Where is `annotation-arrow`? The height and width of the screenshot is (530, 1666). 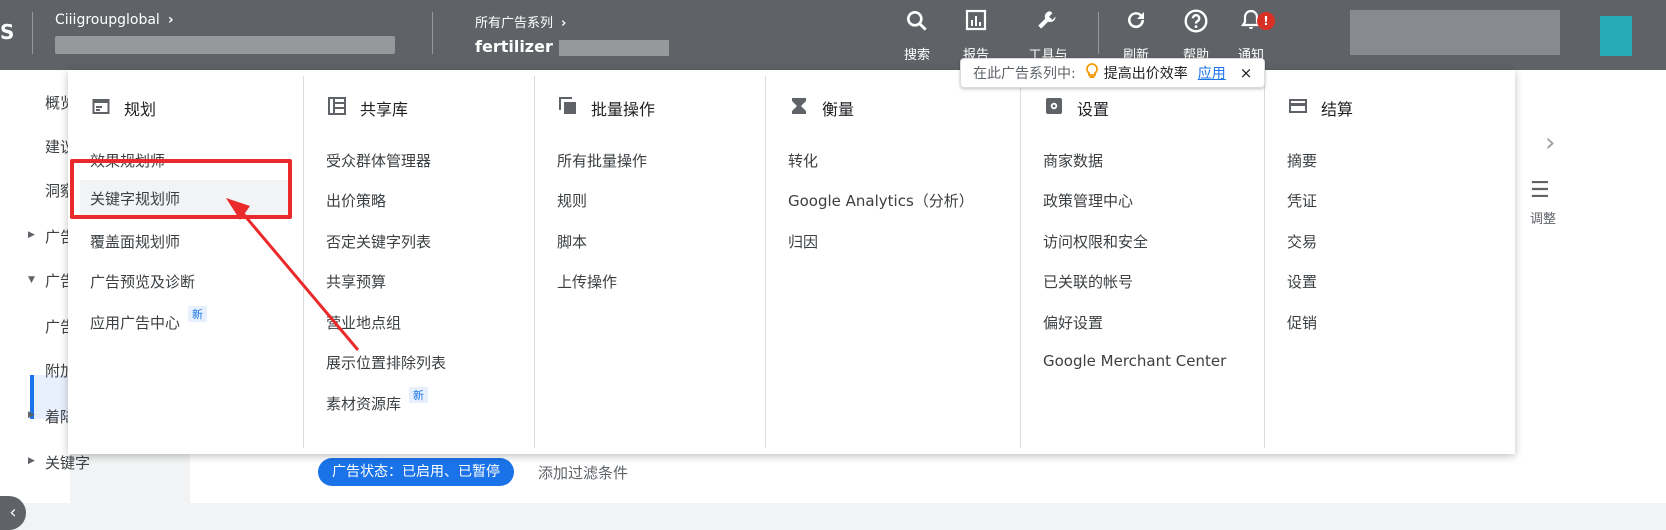 annotation-arrow is located at coordinates (293, 274).